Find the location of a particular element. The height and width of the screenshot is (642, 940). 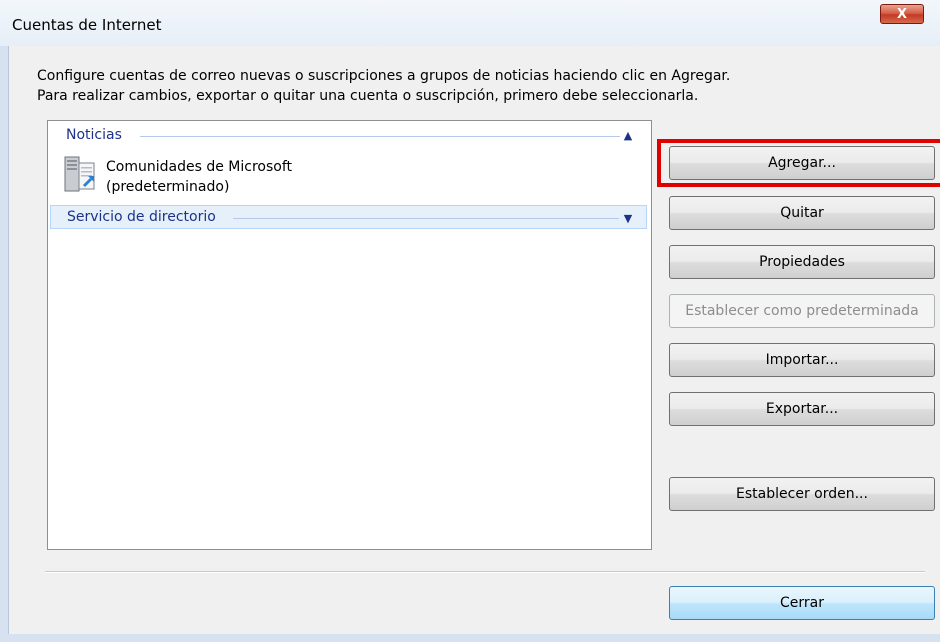

group-label-news: Noticias is located at coordinates (94, 135).